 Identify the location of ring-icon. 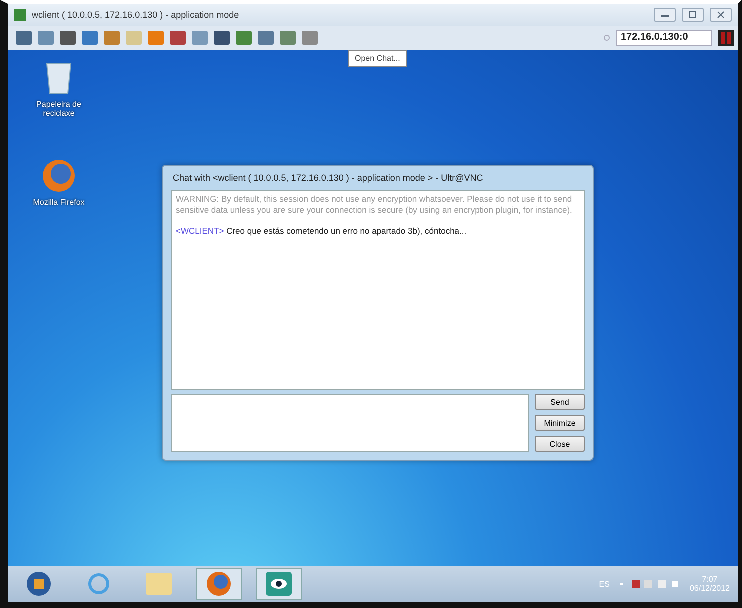
(99, 584).